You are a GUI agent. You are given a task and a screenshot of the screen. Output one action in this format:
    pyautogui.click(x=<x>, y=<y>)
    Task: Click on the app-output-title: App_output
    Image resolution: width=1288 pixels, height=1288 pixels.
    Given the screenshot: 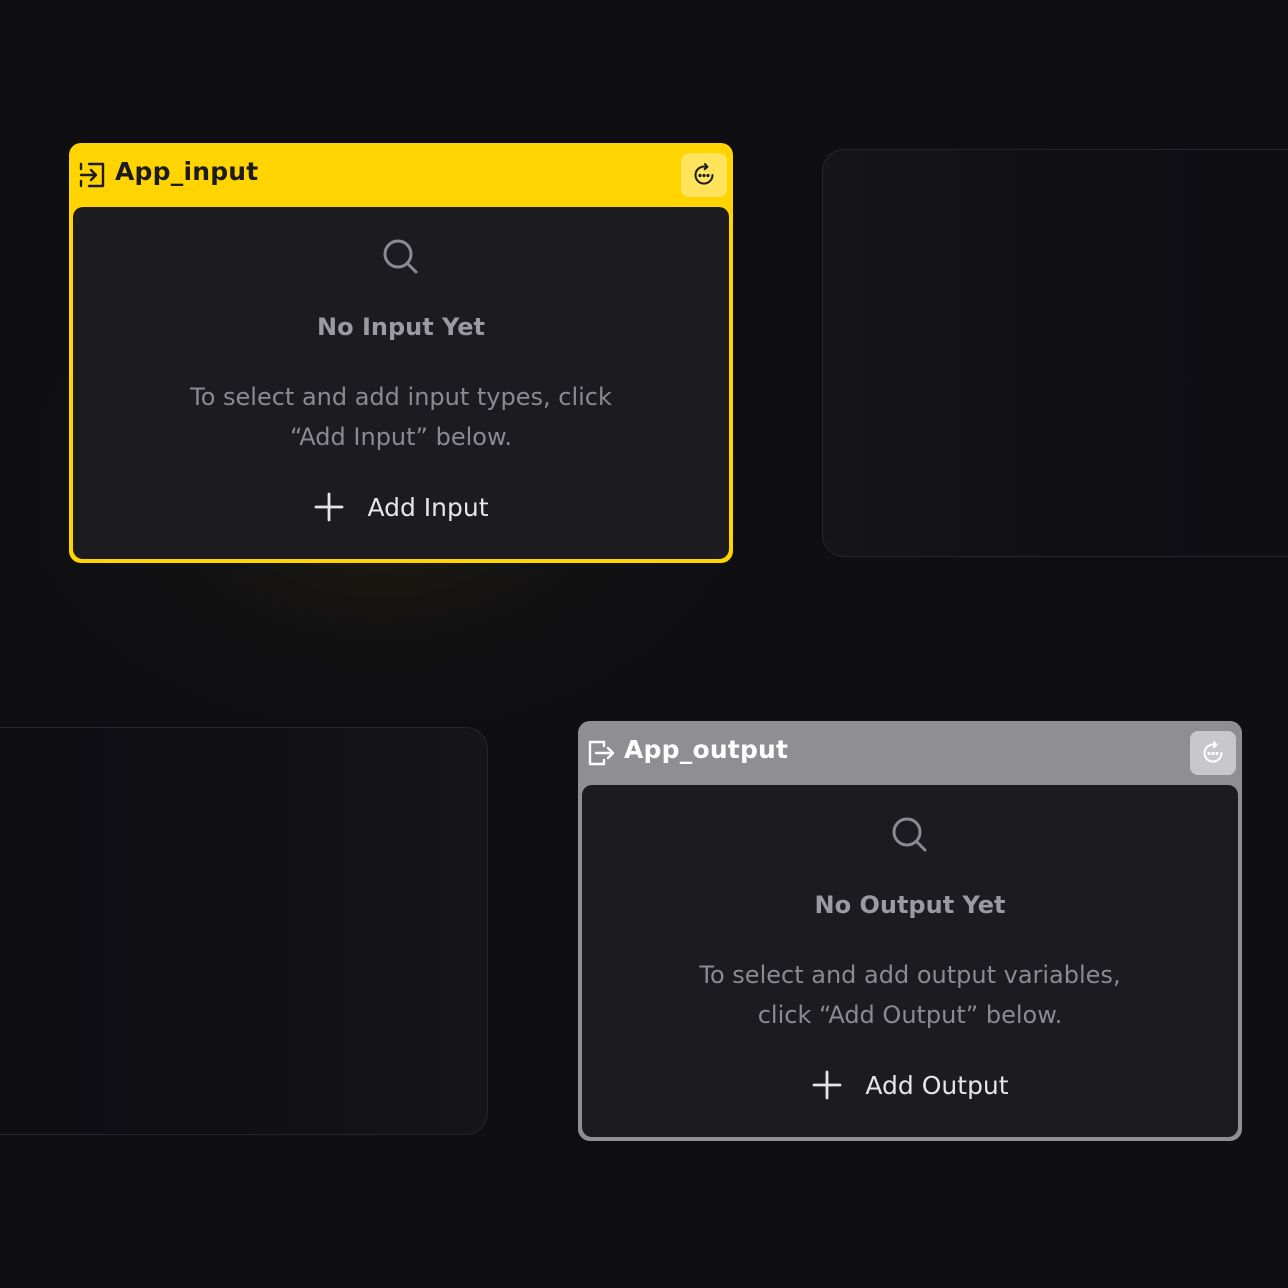 What is the action you would take?
    pyautogui.click(x=706, y=749)
    